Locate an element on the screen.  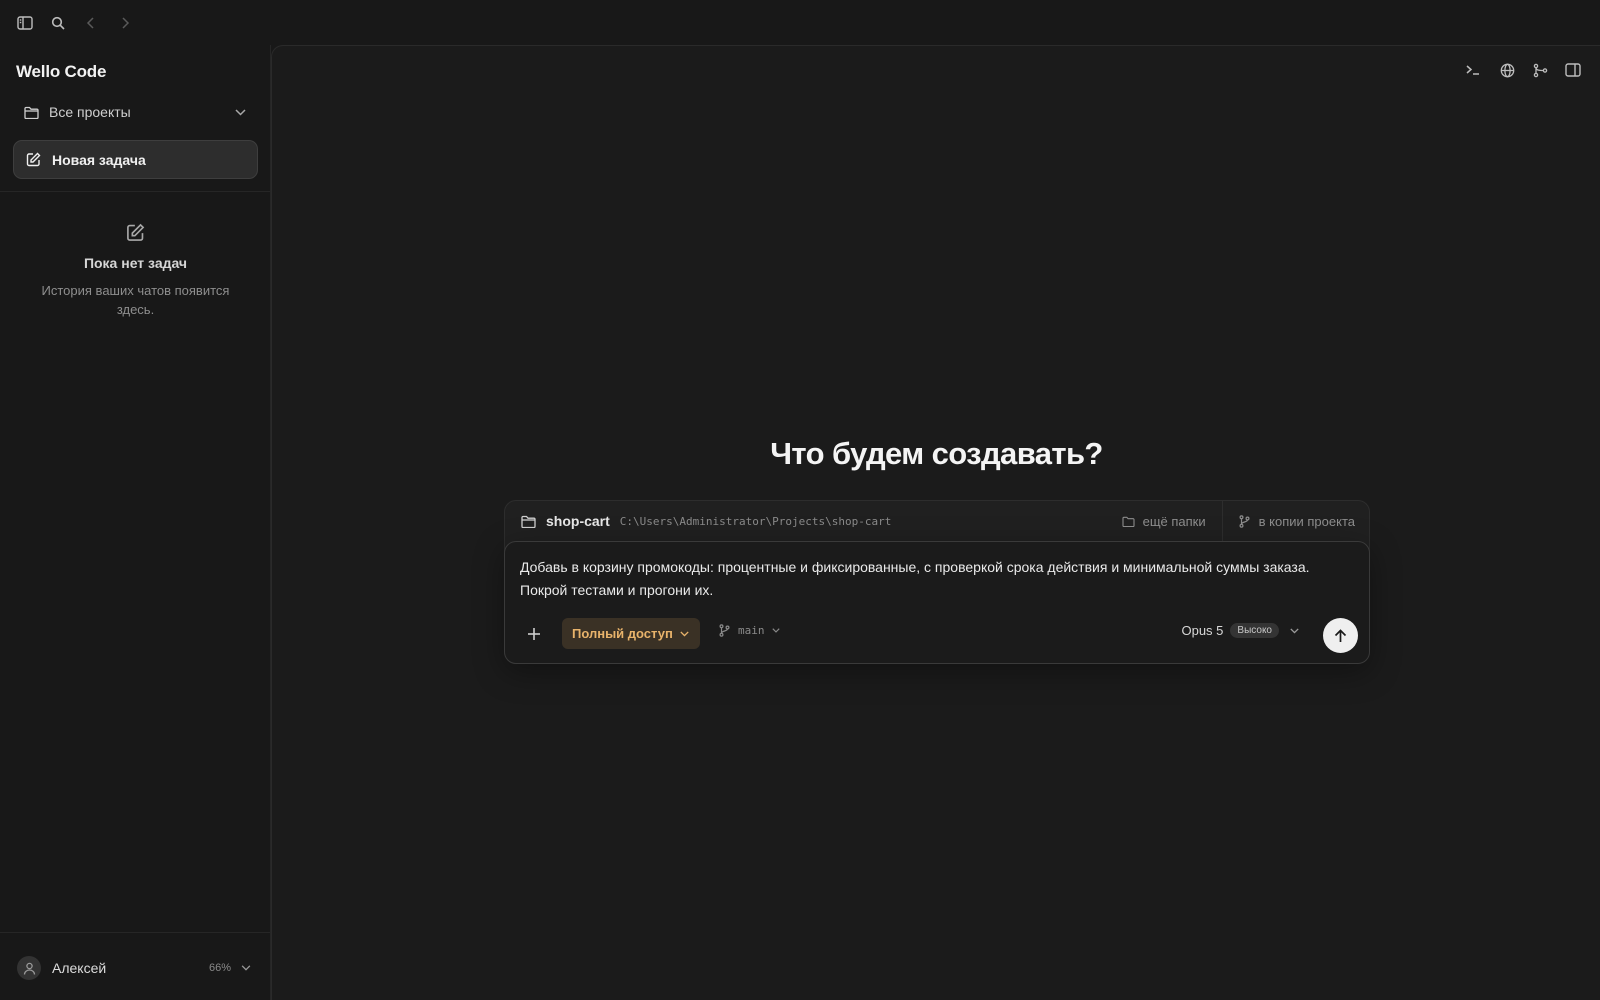
new-task-button: Новая задача is located at coordinates (135, 159).